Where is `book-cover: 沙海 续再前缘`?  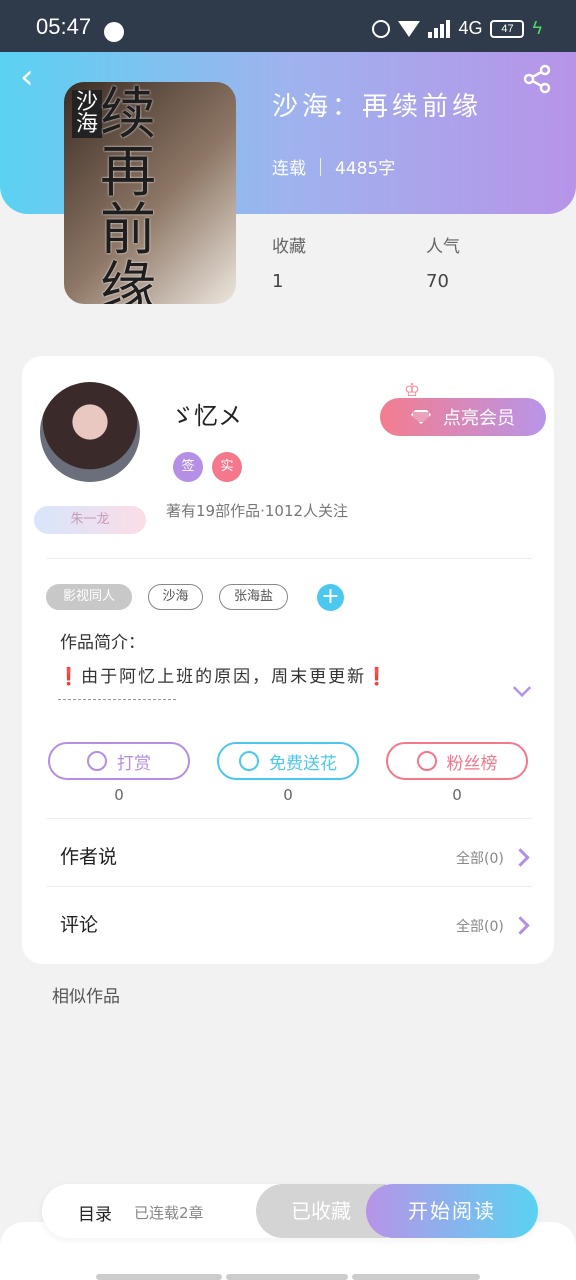 book-cover: 沙海 续再前缘 is located at coordinates (150, 193).